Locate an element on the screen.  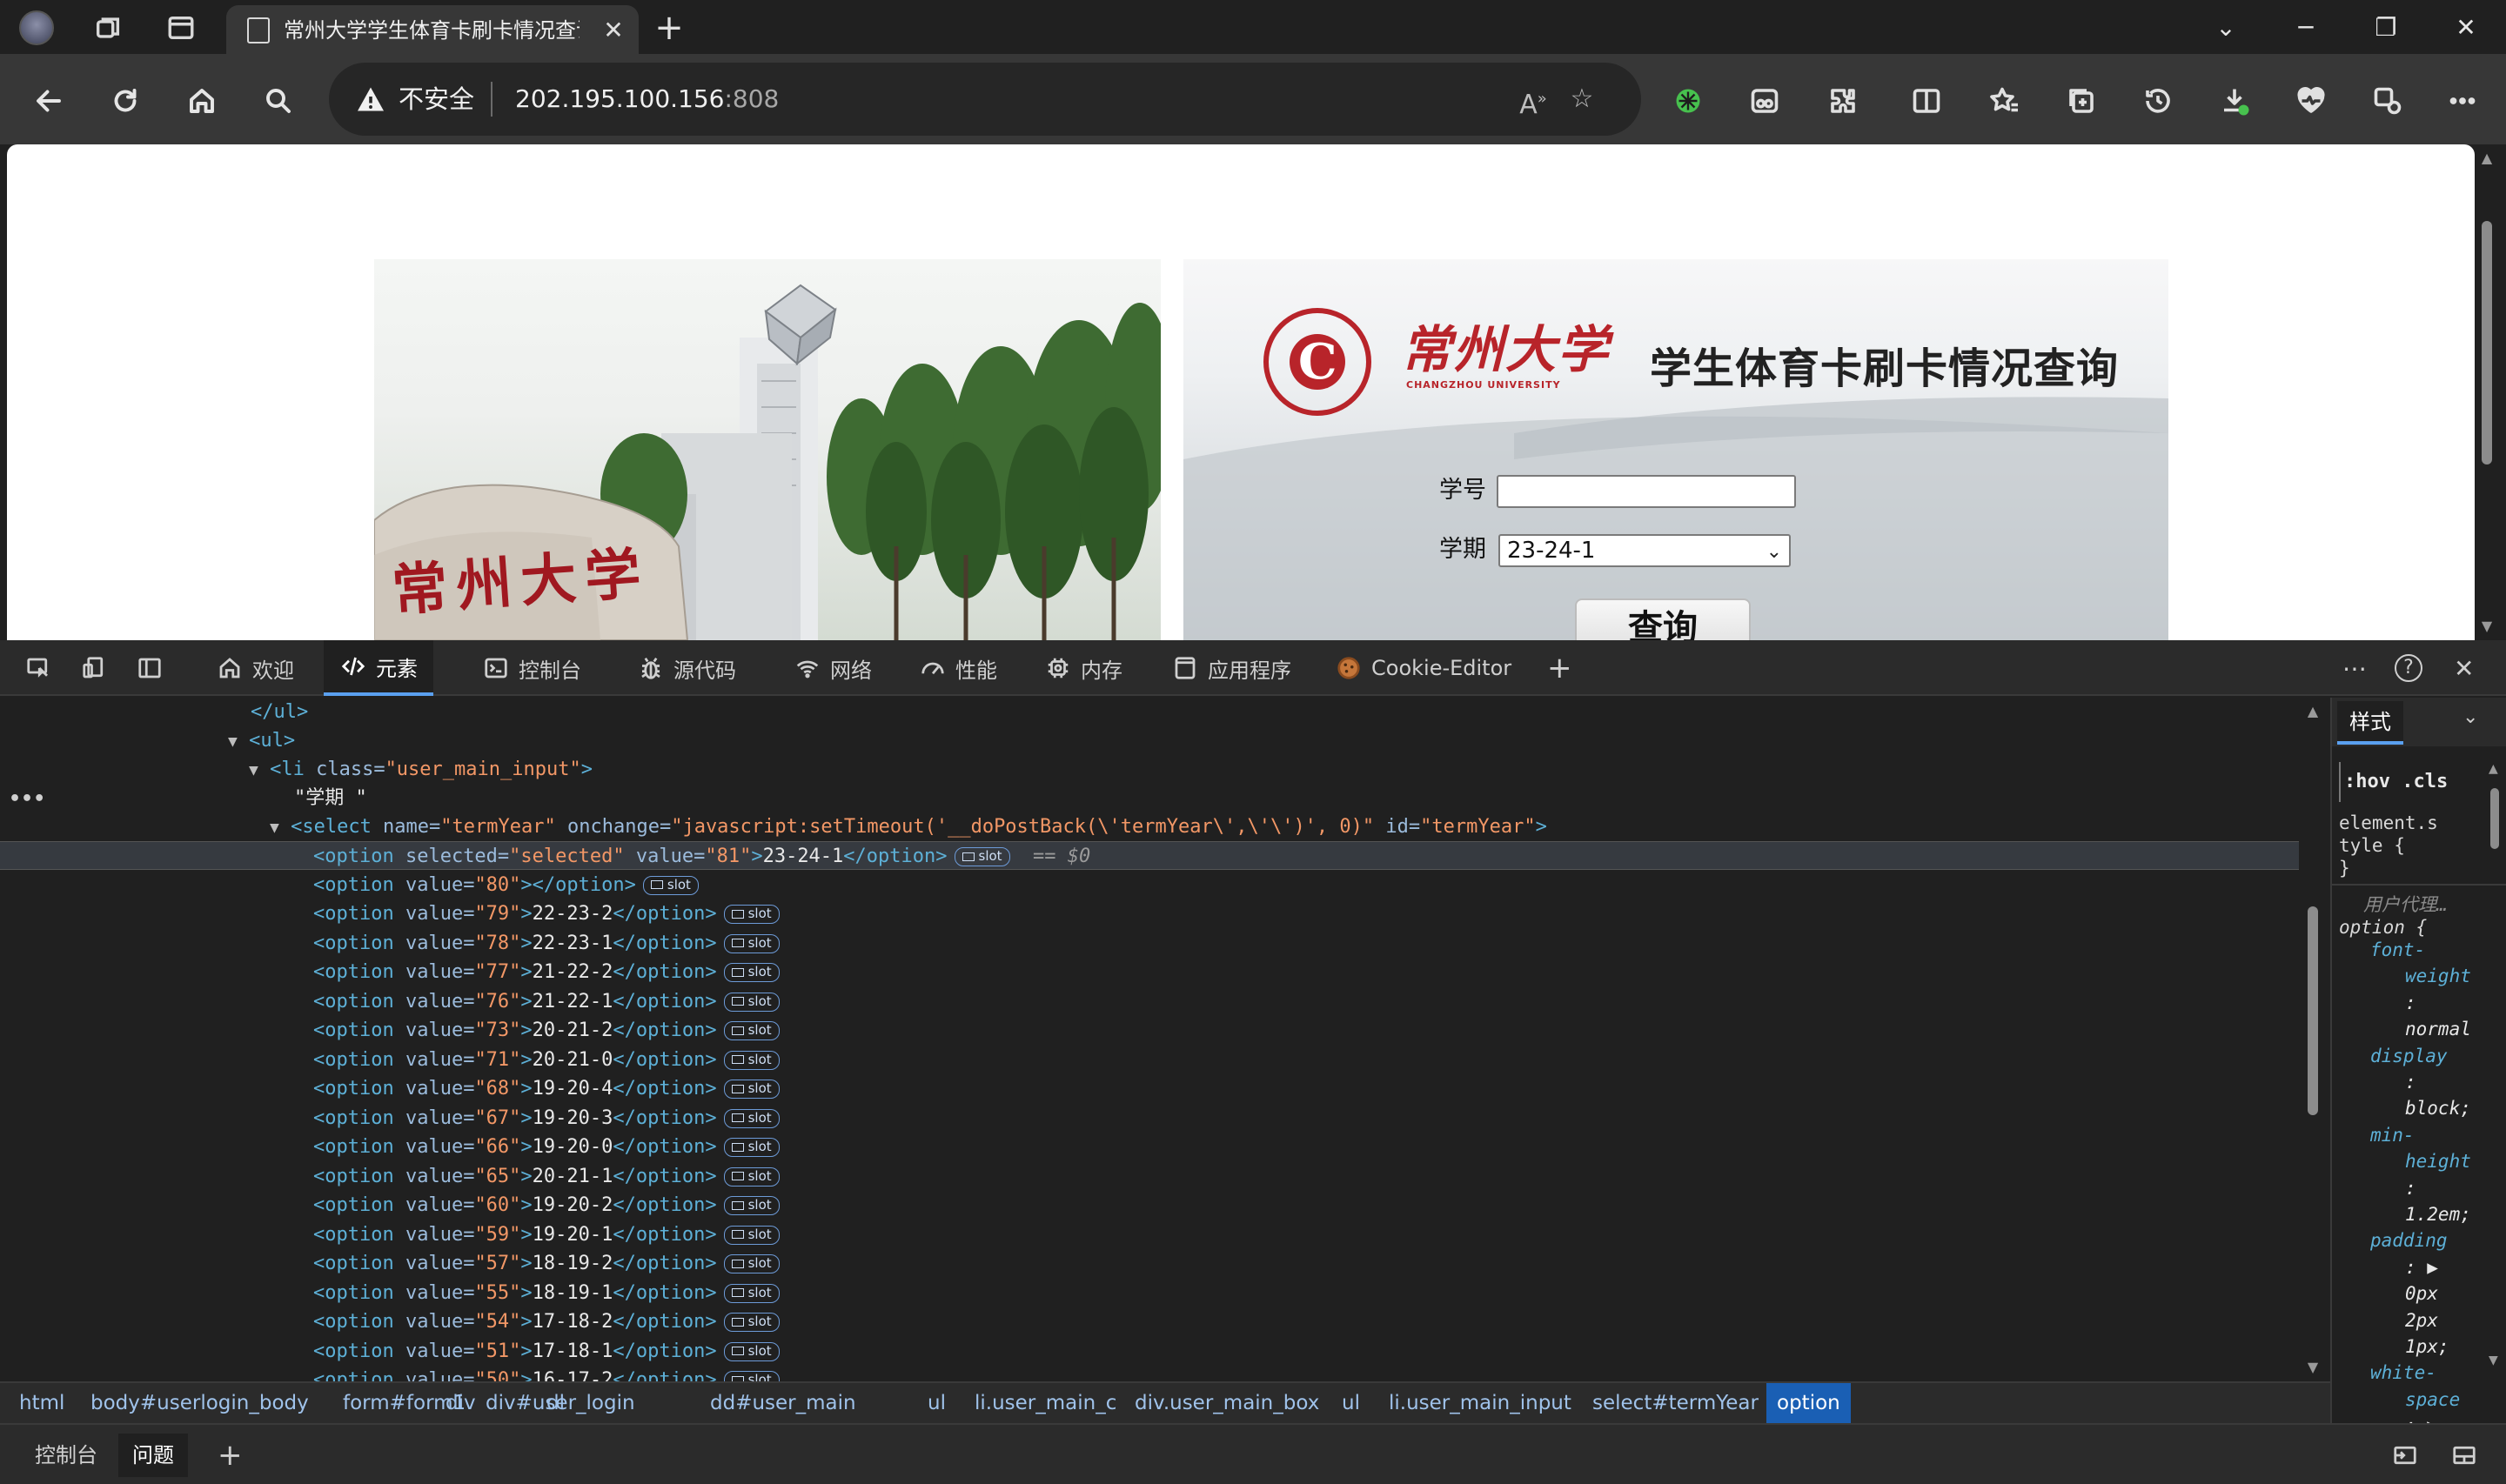
devtools-close-icon: ✕ is located at coordinates (2464, 668).